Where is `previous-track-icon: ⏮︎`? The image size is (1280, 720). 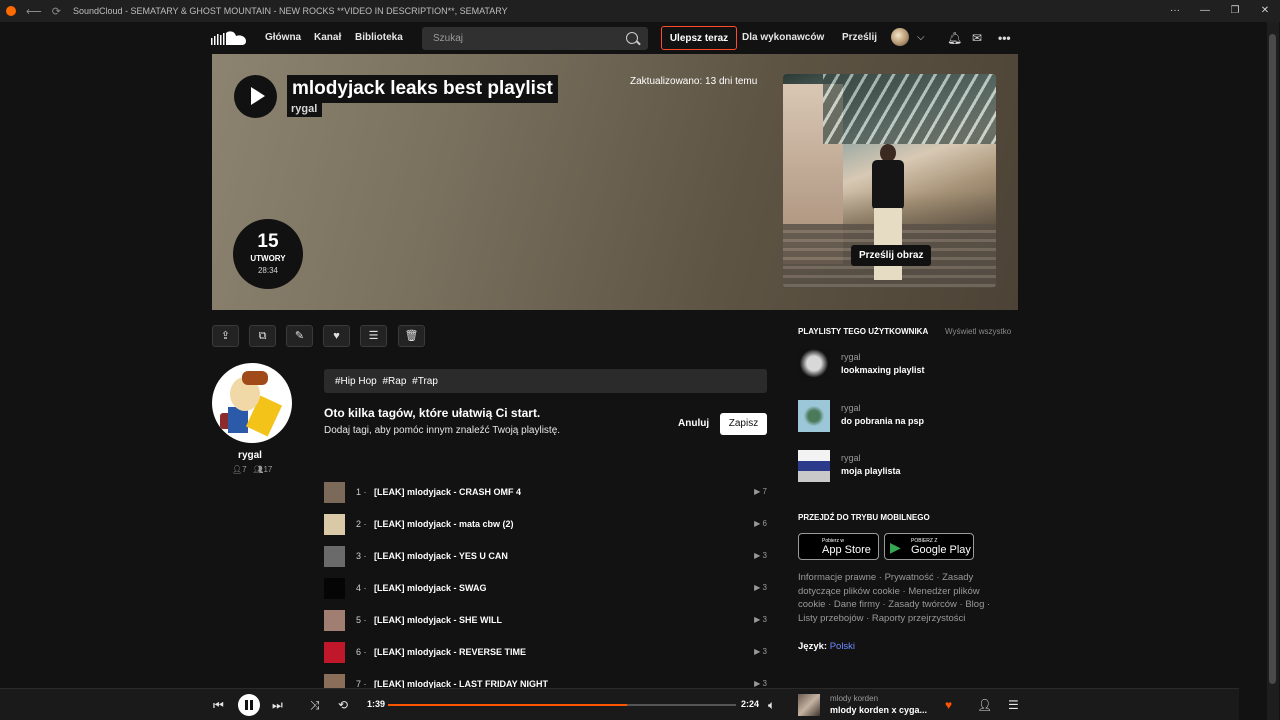 previous-track-icon: ⏮︎ is located at coordinates (218, 705).